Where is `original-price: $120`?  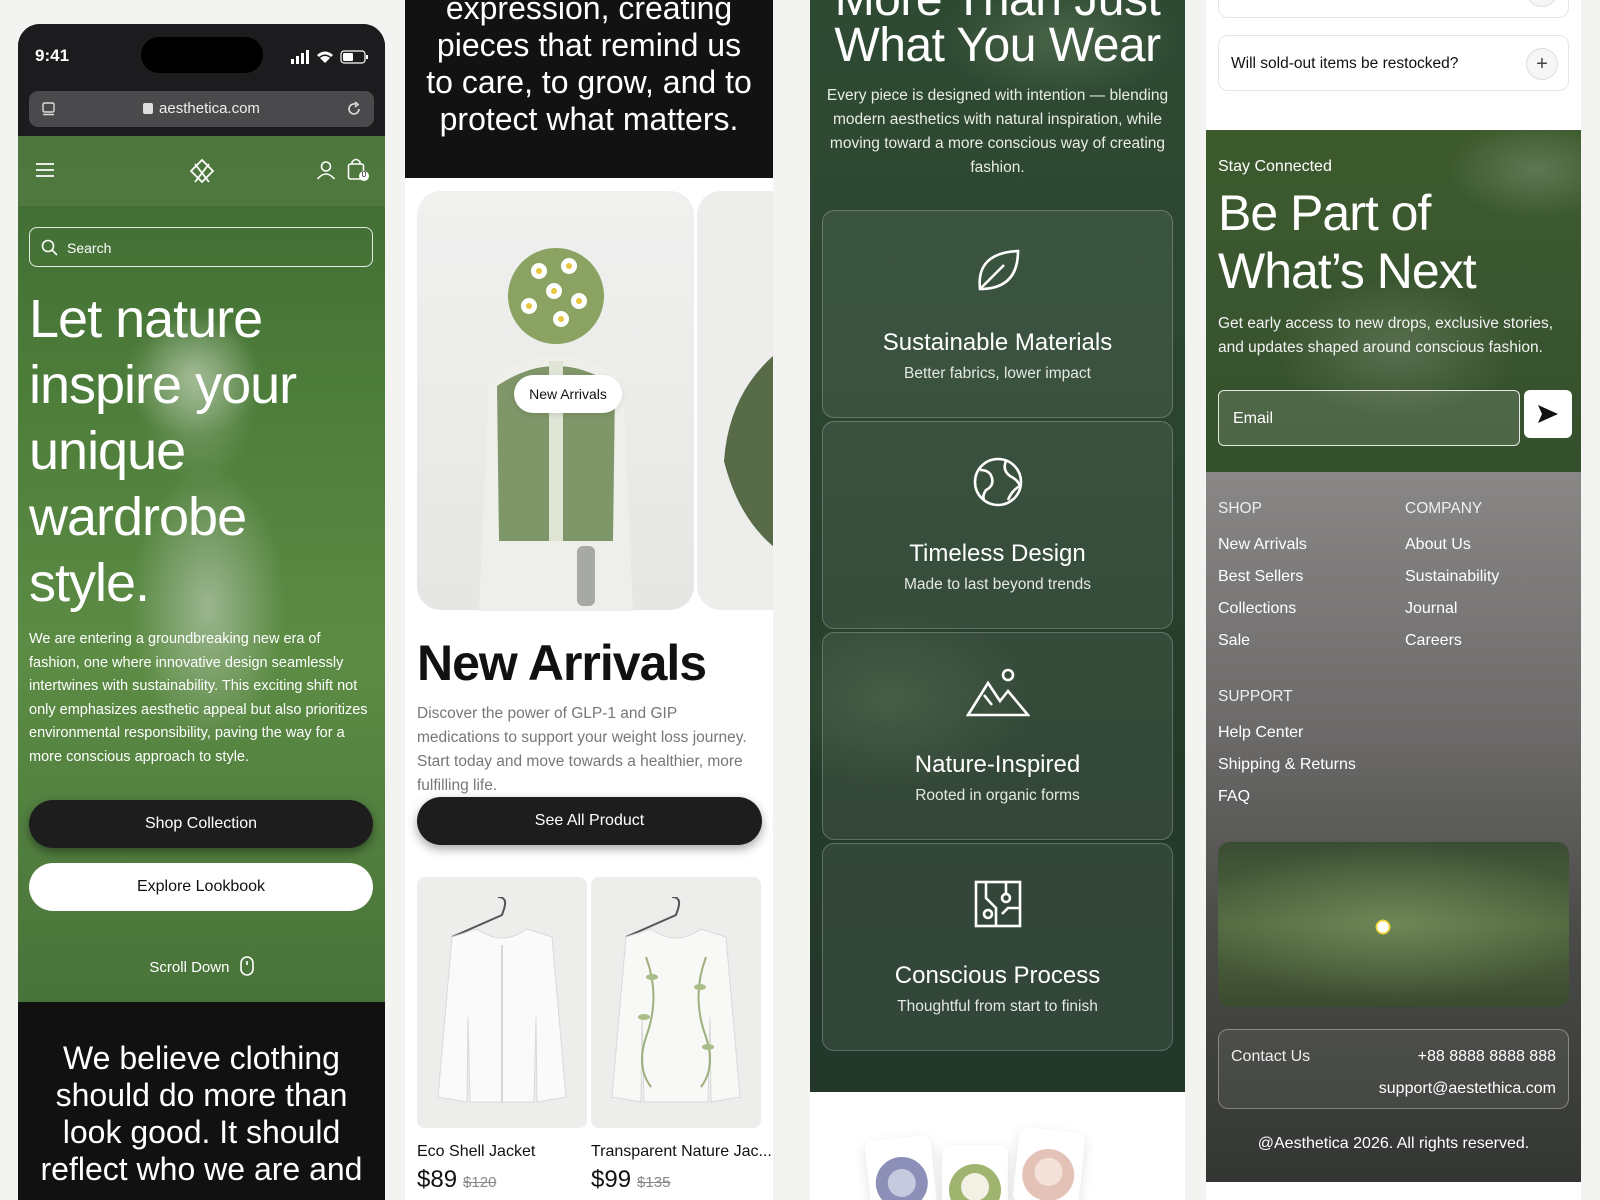 original-price: $120 is located at coordinates (480, 1182).